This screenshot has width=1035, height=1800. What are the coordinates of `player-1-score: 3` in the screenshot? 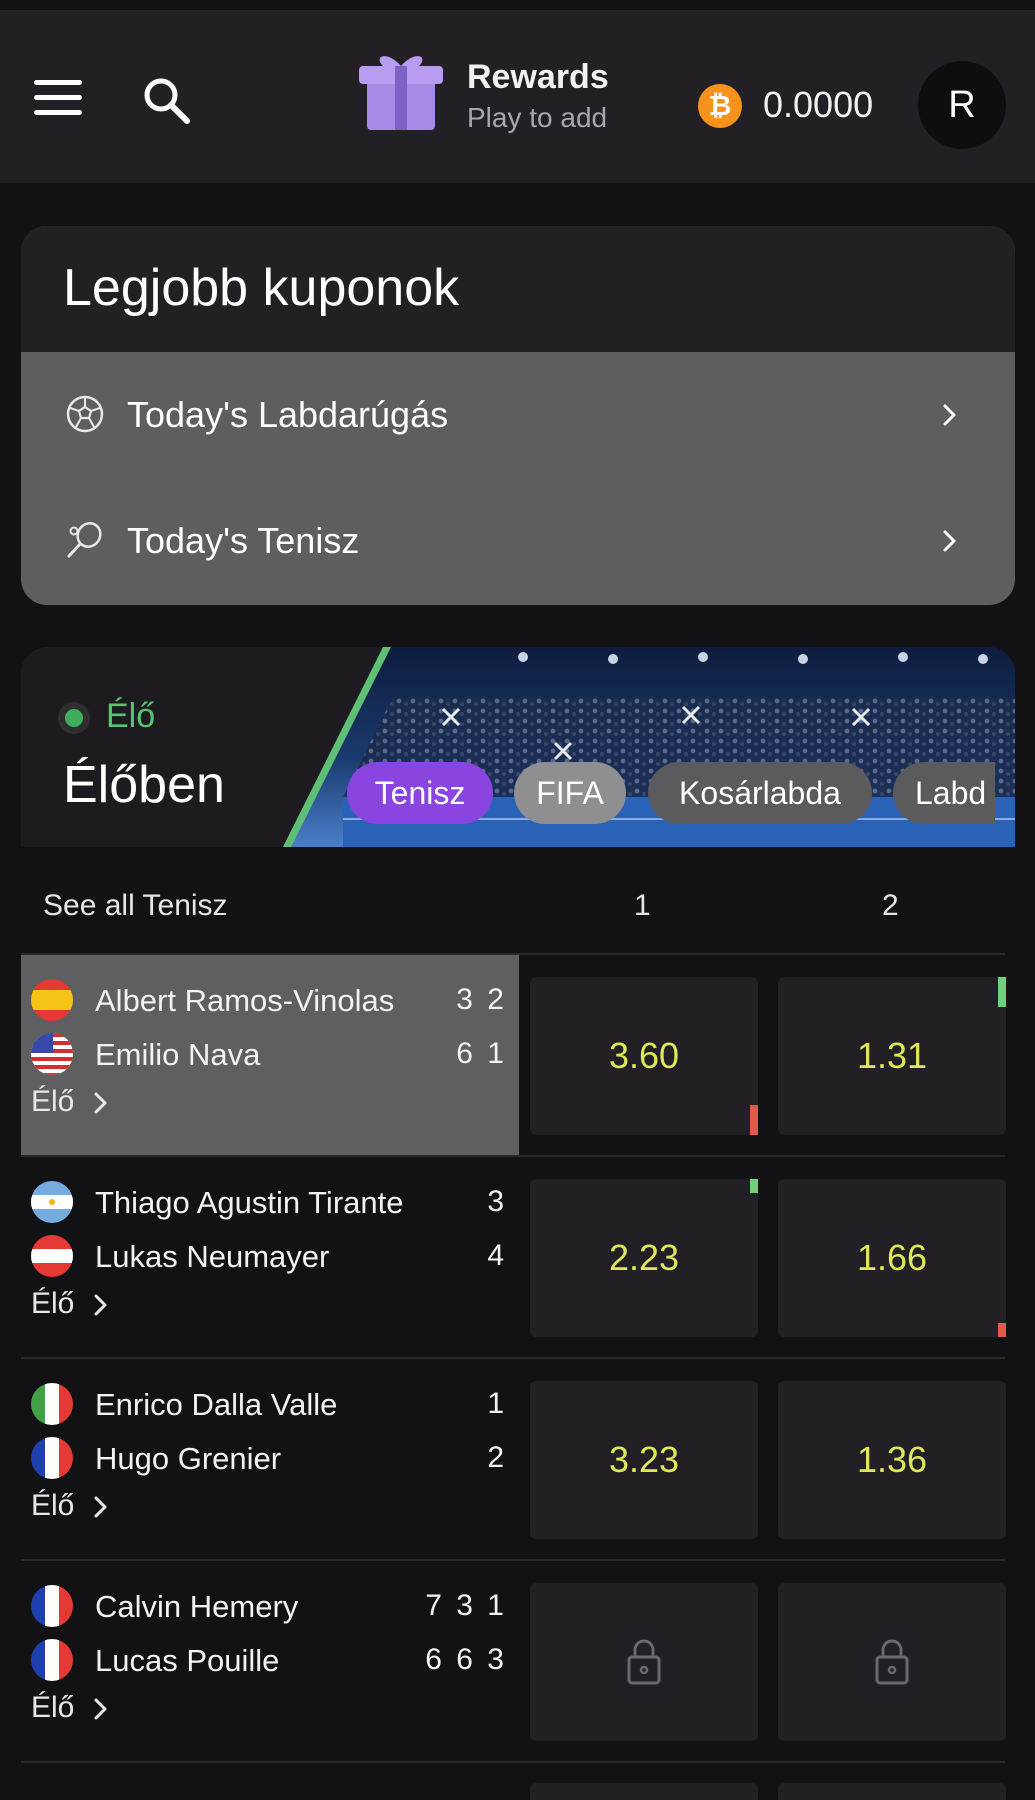 It's located at (497, 1201).